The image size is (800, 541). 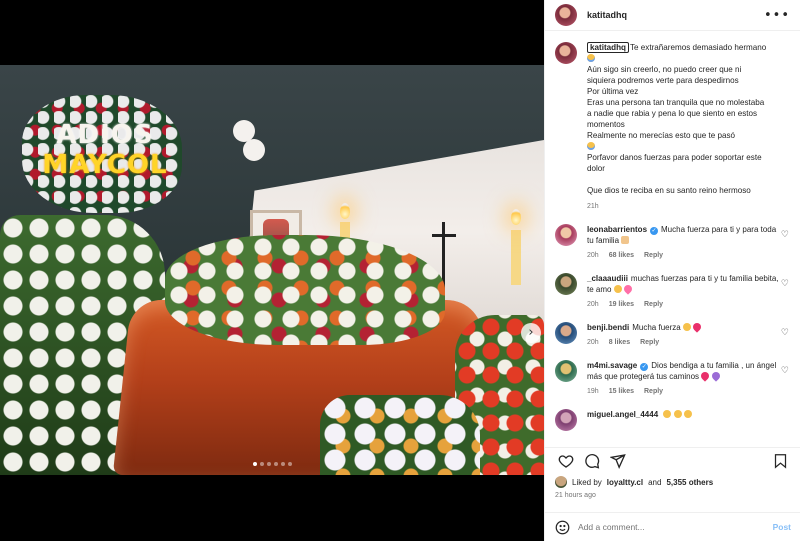 I want to click on praying-hands-emoji-icon, so click(x=625, y=240).